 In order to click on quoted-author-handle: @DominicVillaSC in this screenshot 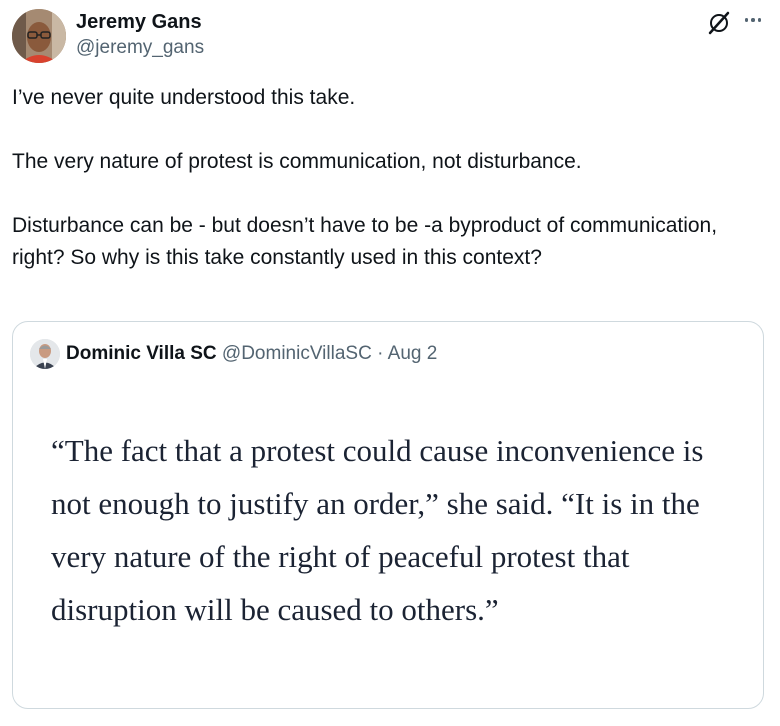, I will do `click(297, 353)`.